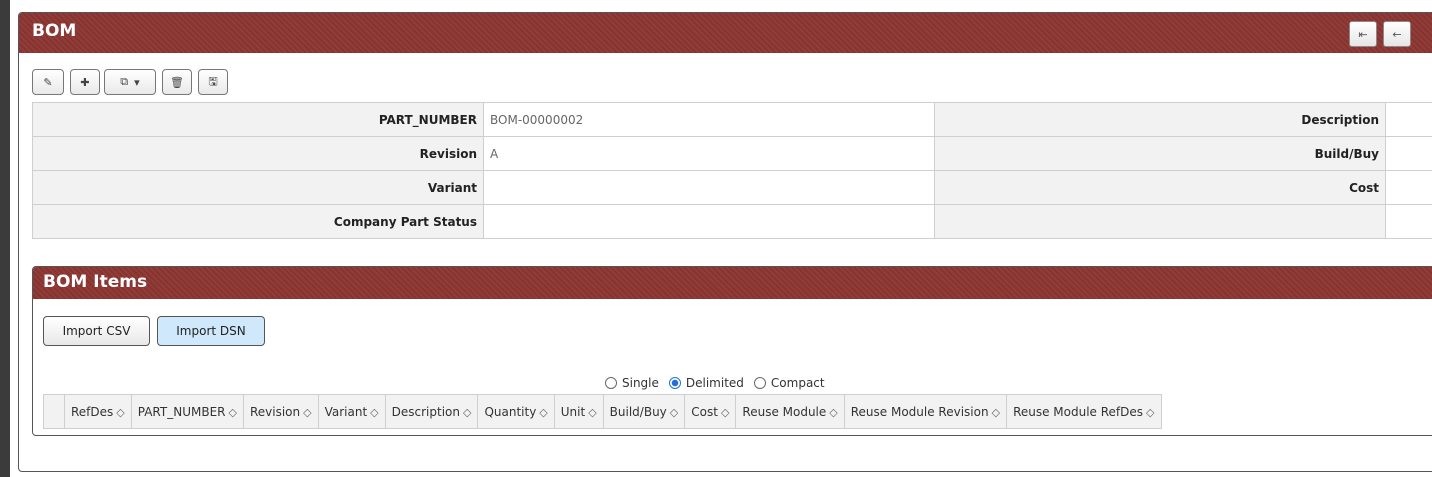 This screenshot has width=1432, height=477. I want to click on column-label: PART_NUMBER, so click(181, 411).